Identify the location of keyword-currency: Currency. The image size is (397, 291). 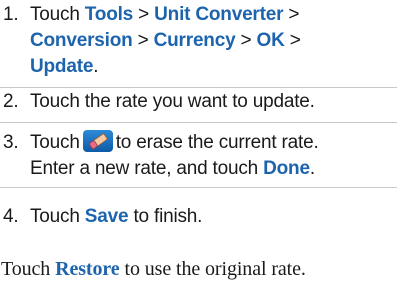
(194, 40).